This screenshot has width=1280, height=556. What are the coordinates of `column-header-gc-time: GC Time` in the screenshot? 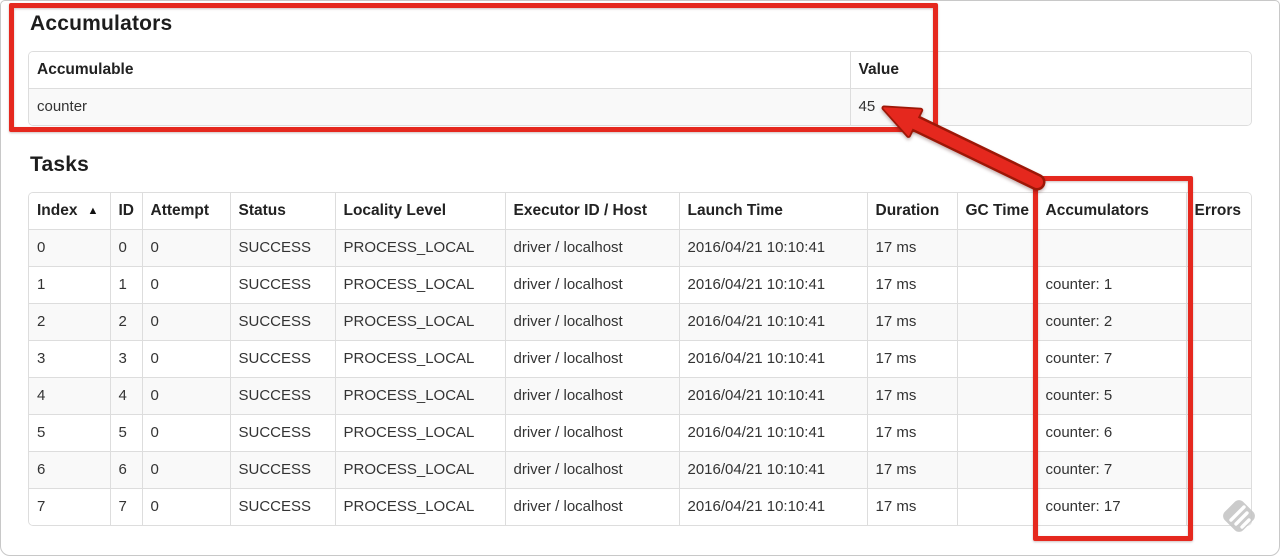 It's located at (997, 211).